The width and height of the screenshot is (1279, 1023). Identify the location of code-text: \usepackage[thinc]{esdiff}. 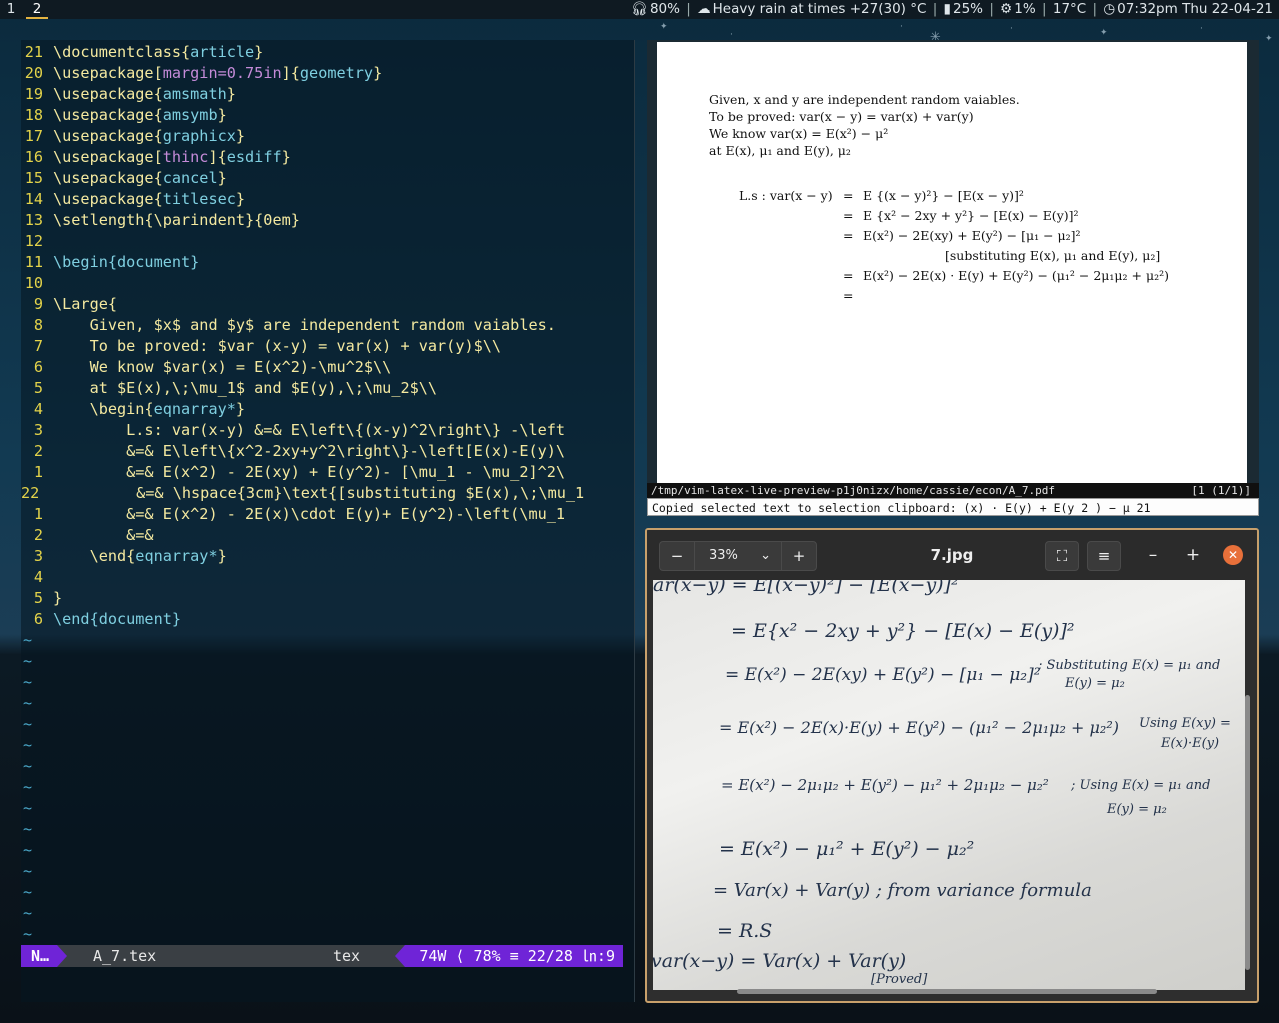
(172, 157).